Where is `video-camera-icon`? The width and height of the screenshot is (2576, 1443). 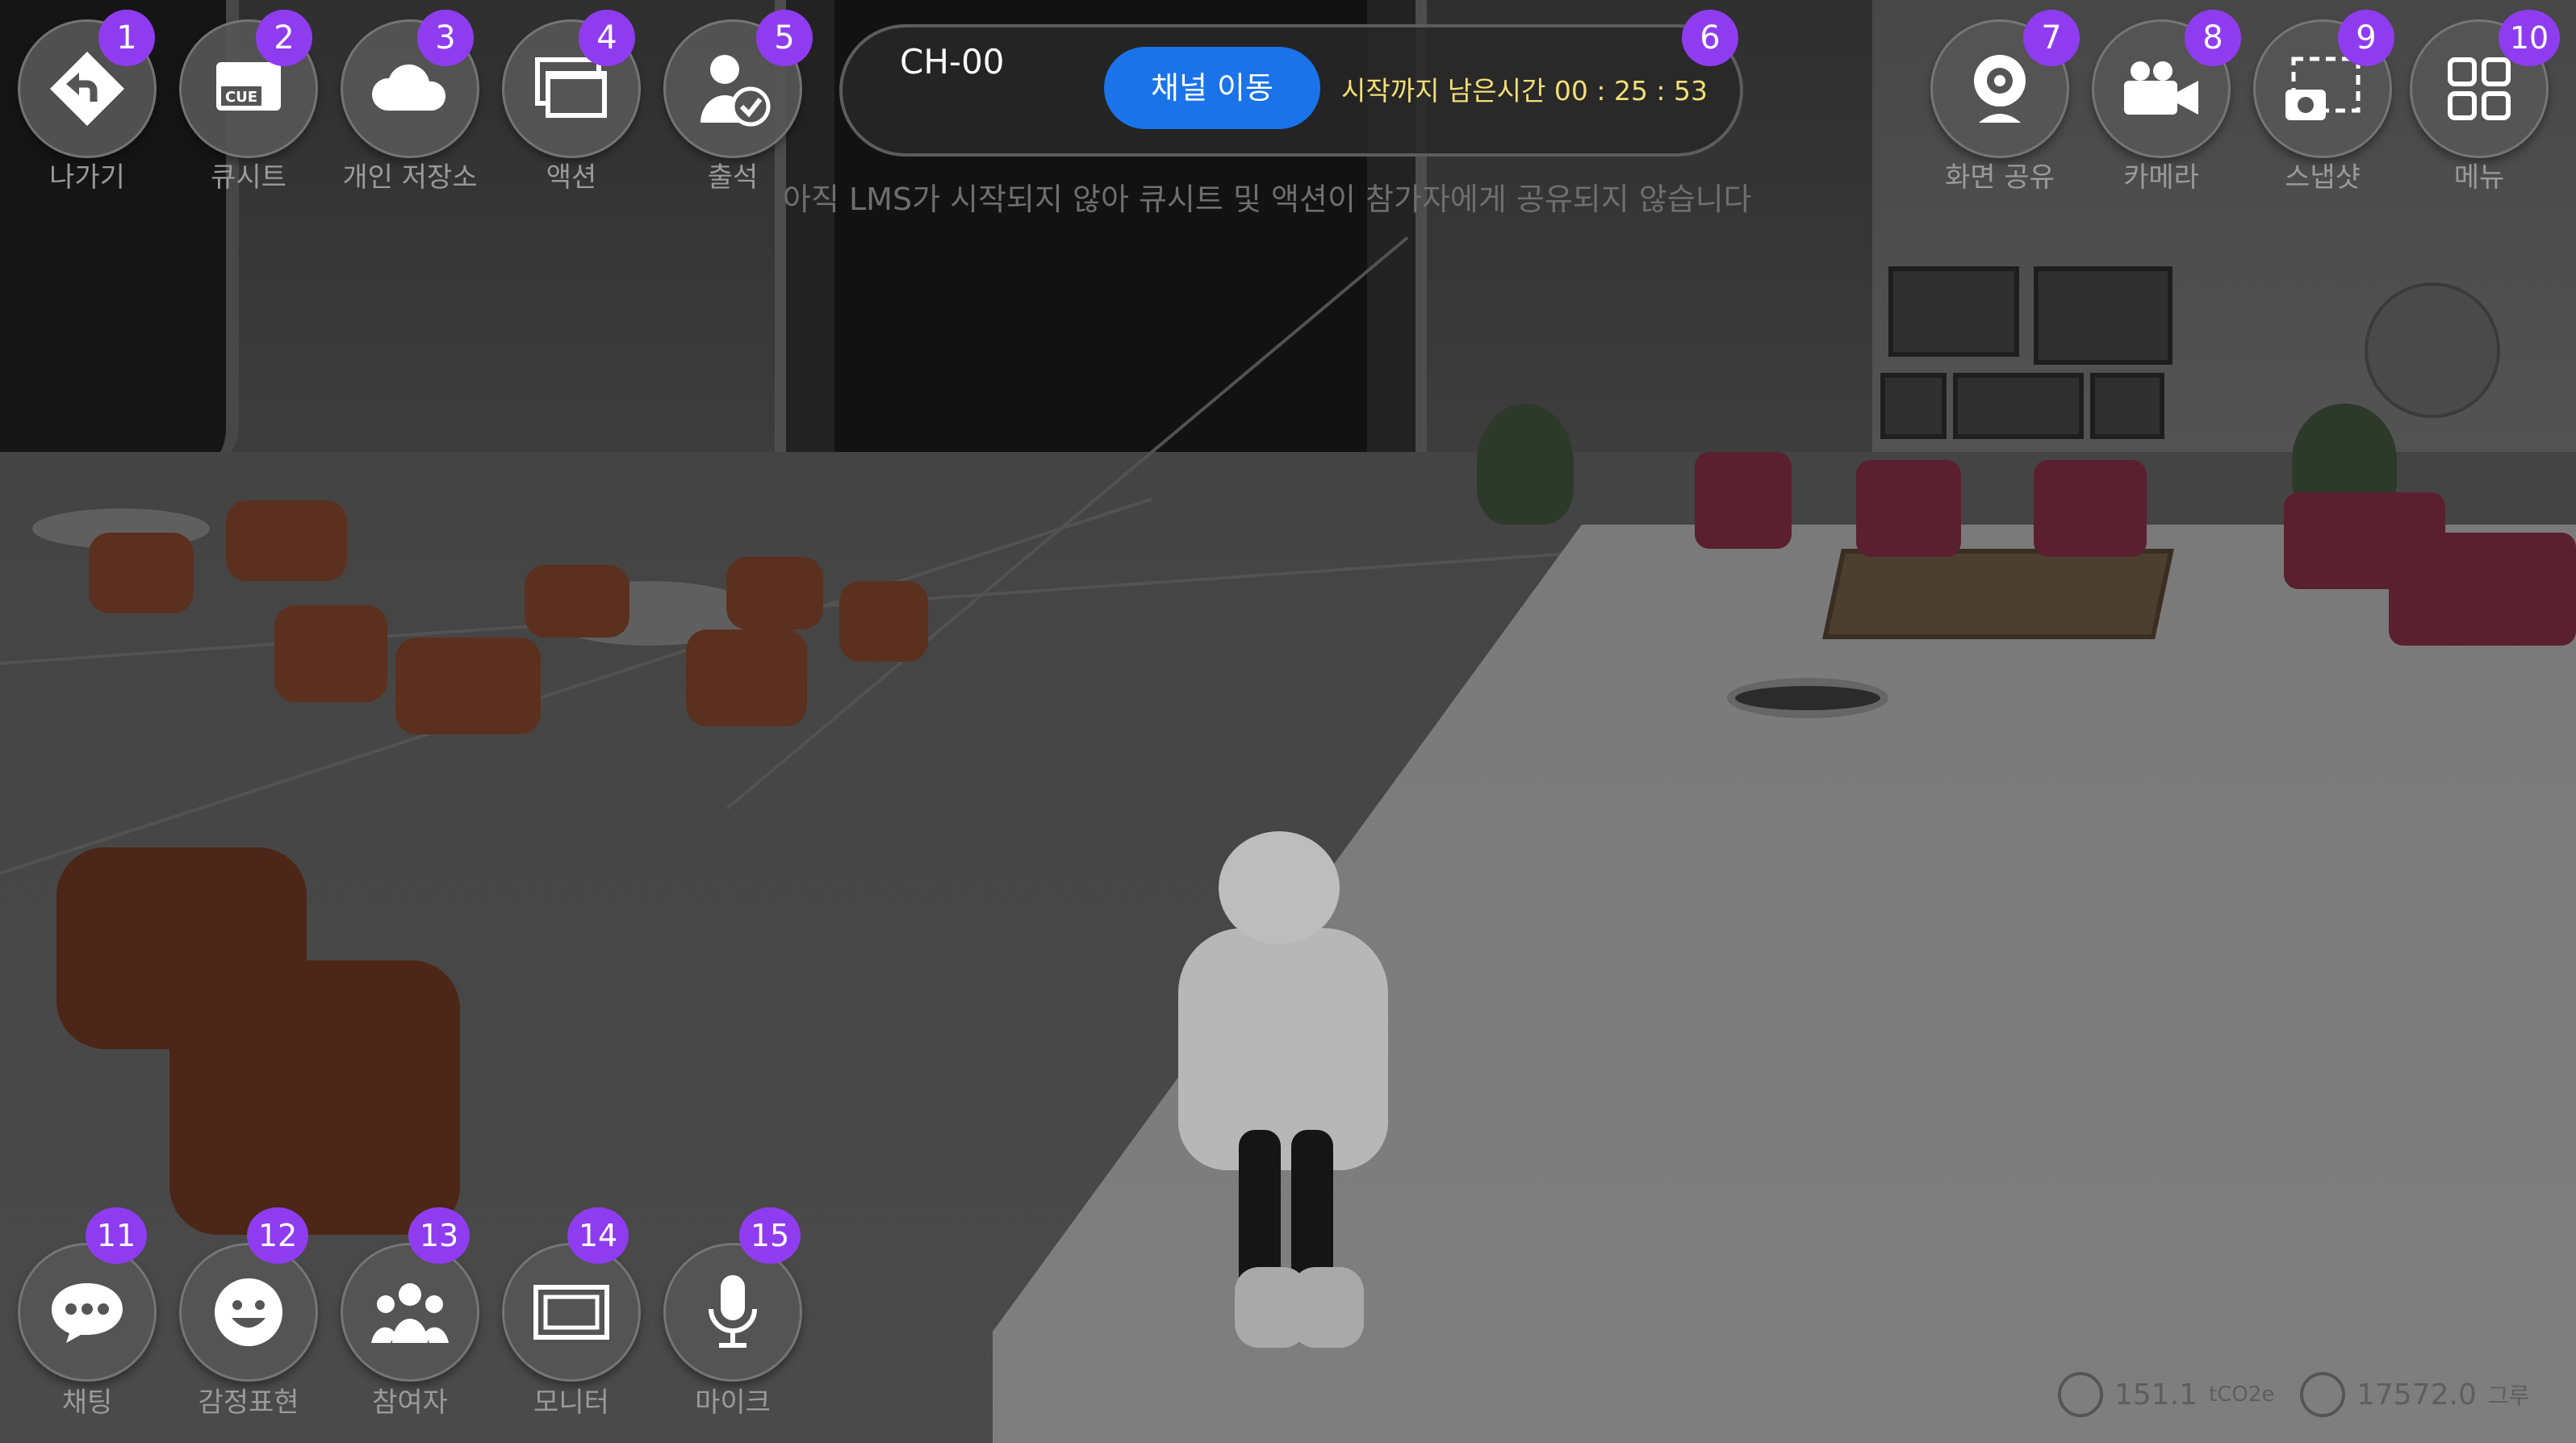 video-camera-icon is located at coordinates (2161, 89).